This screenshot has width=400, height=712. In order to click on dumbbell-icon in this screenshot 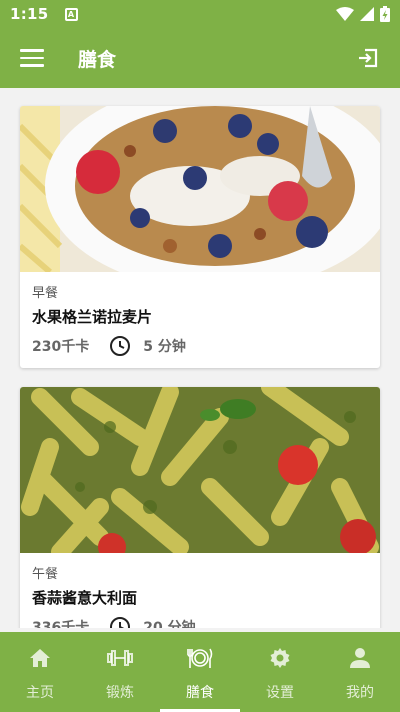, I will do `click(120, 658)`.